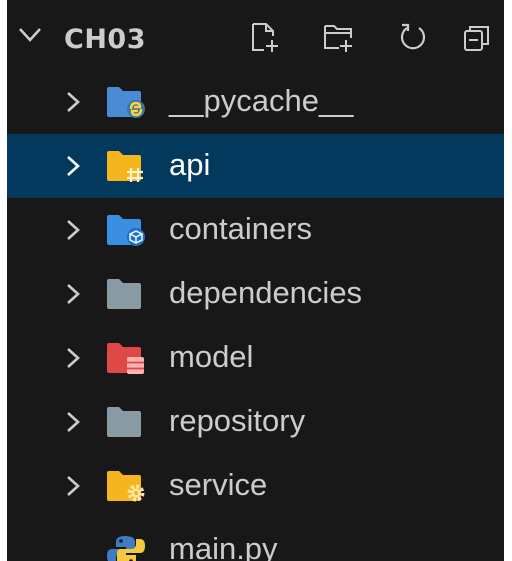  Describe the element at coordinates (255, 166) in the screenshot. I see `tree-item-api: api` at that location.